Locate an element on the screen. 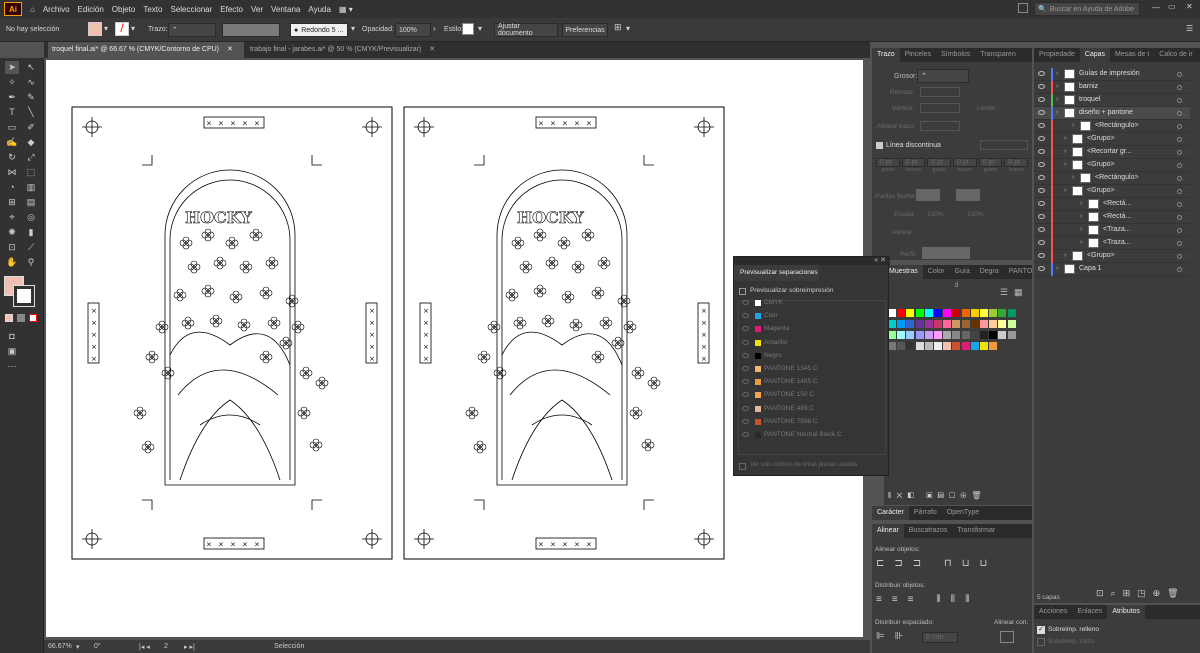 The image size is (1200, 653). zoom-tool-icon: ⚲ is located at coordinates (31, 262).